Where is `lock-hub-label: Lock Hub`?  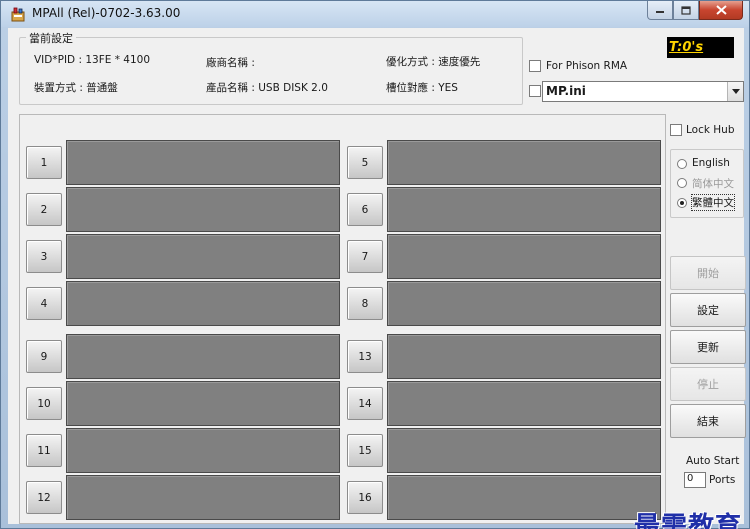 lock-hub-label: Lock Hub is located at coordinates (710, 130).